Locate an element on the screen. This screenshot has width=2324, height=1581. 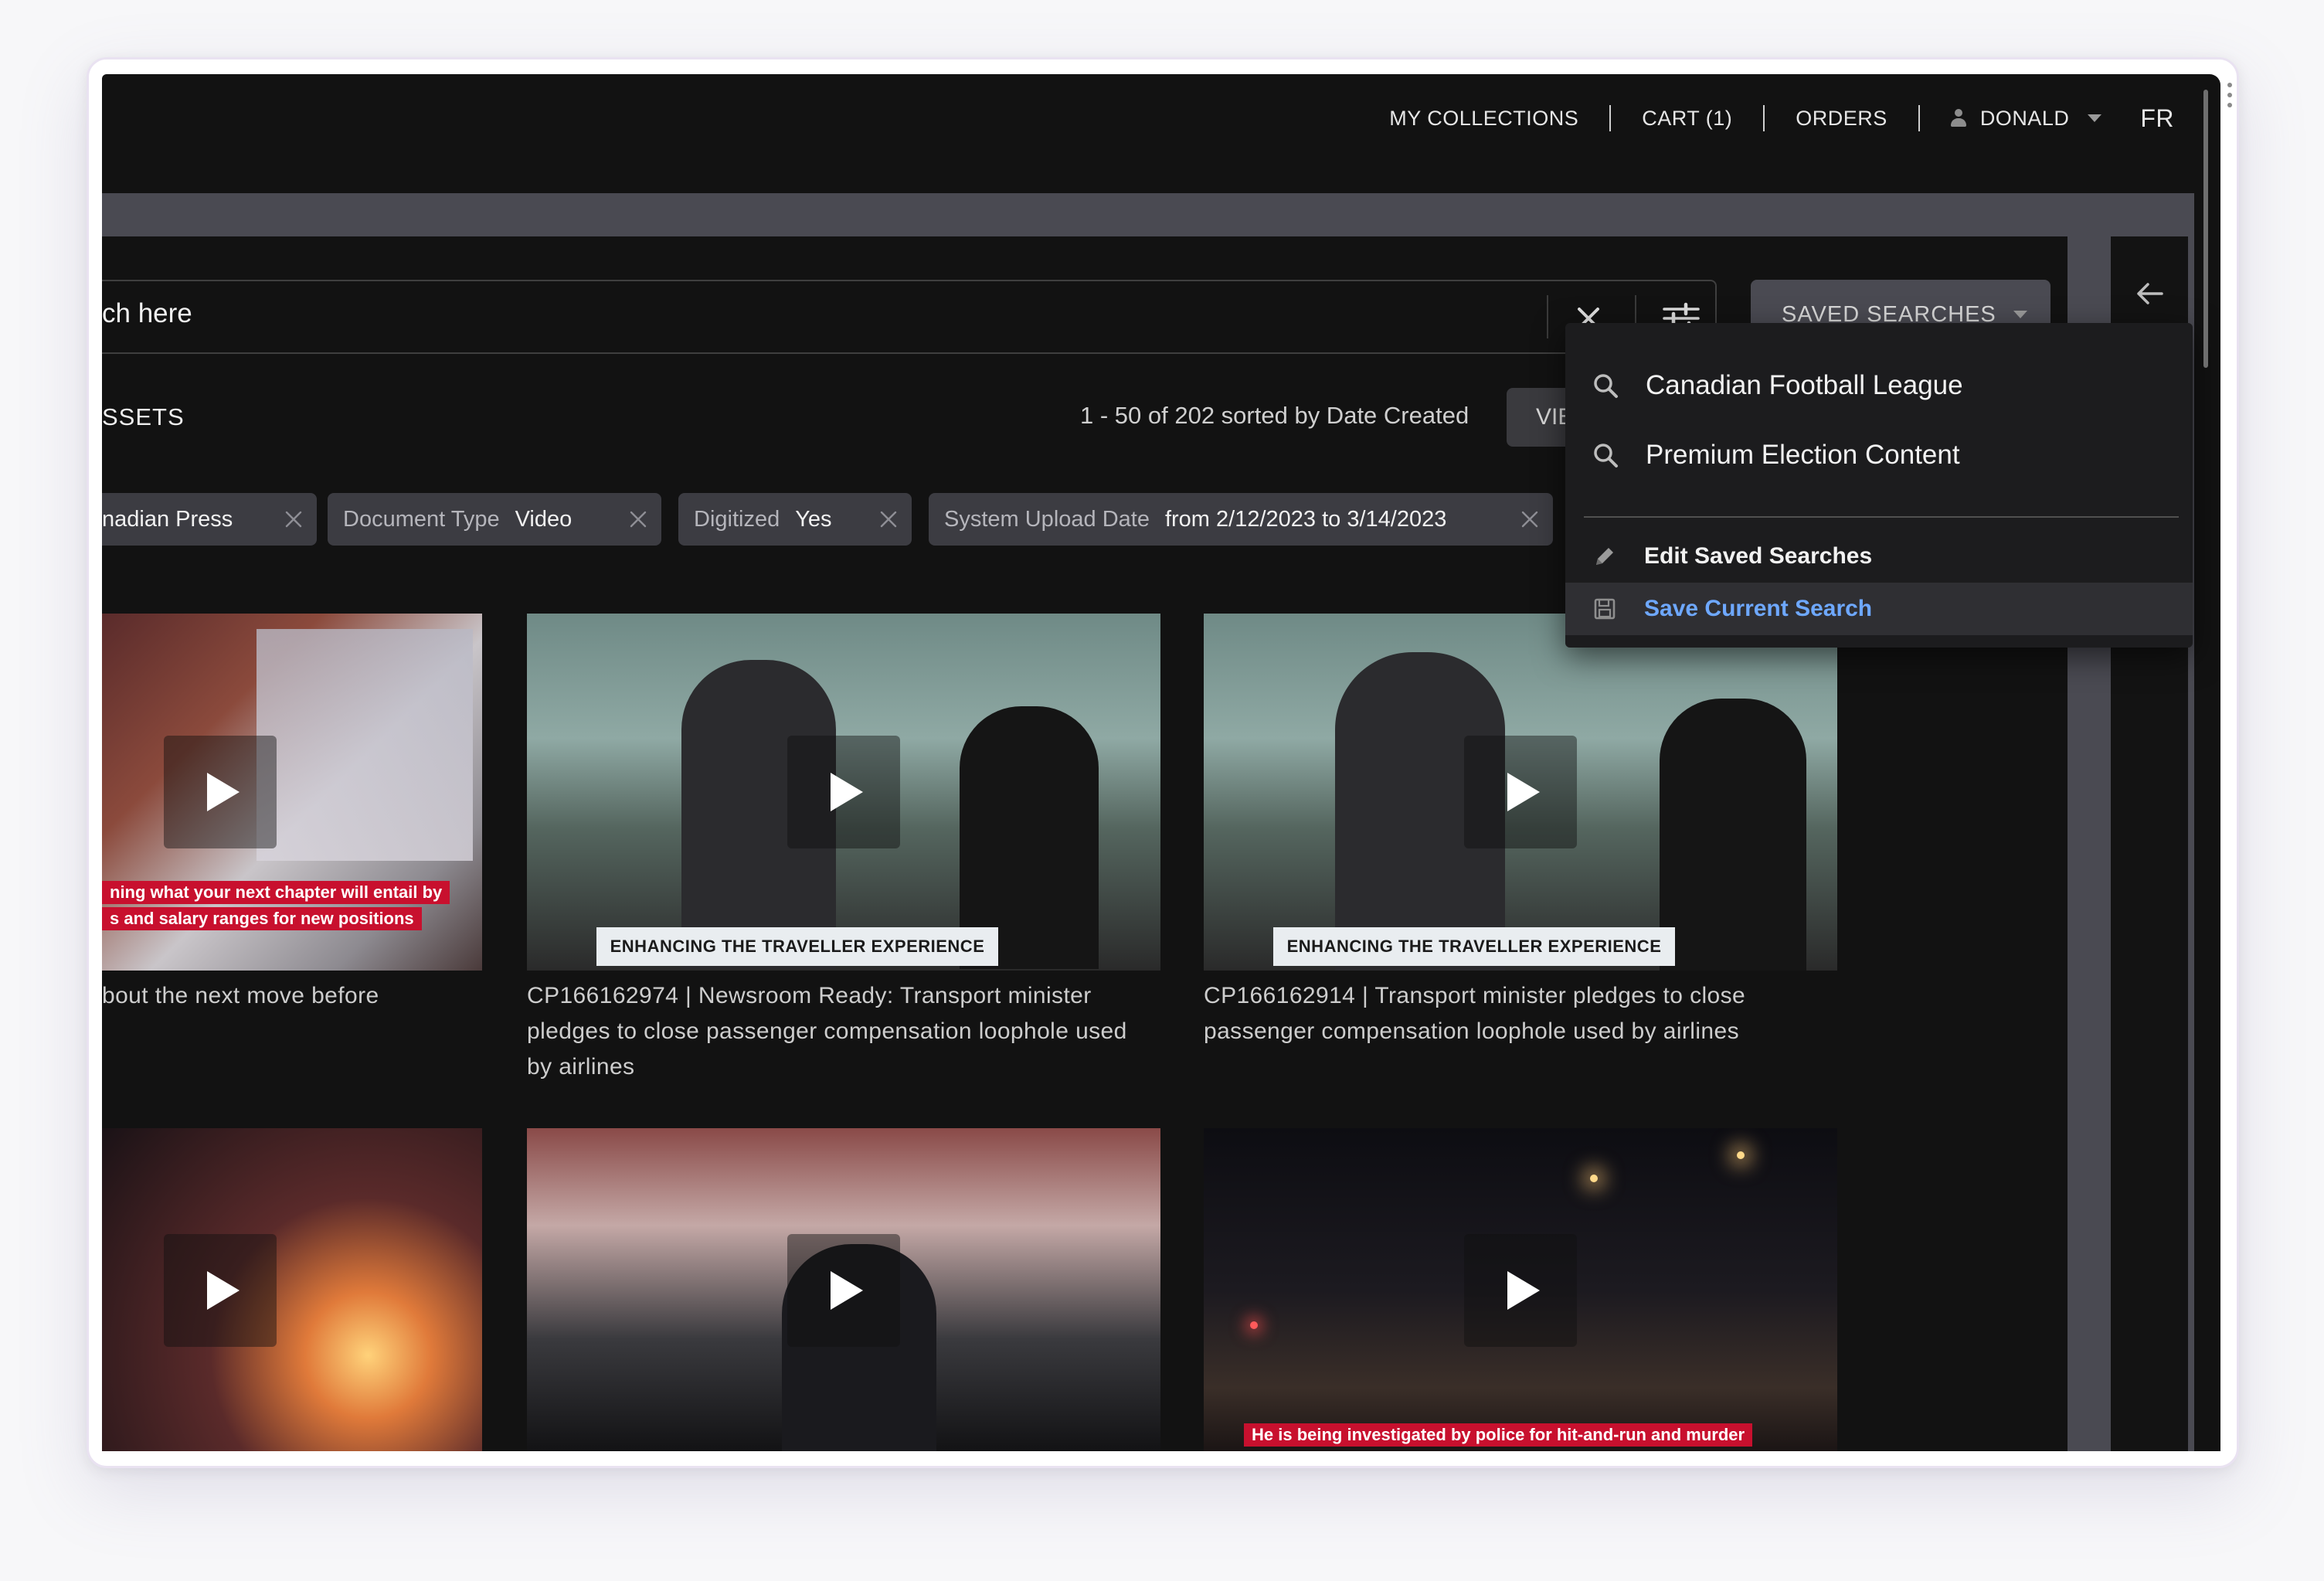
header-band is located at coordinates (1146, 215).